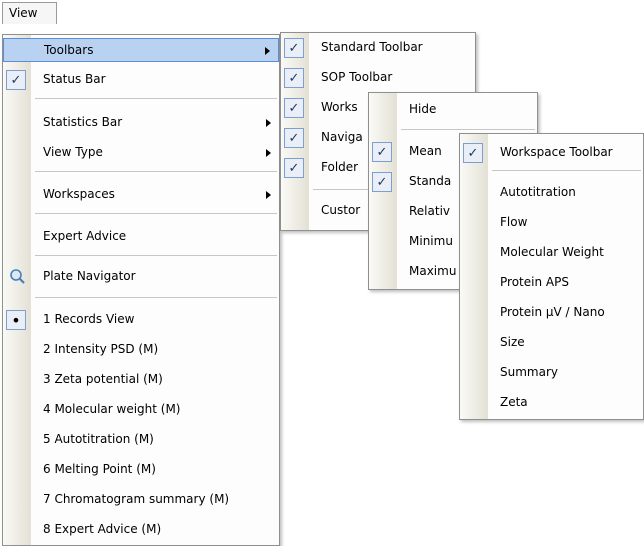 The image size is (644, 546). Describe the element at coordinates (512, 342) in the screenshot. I see `workspace-item-label: Size` at that location.